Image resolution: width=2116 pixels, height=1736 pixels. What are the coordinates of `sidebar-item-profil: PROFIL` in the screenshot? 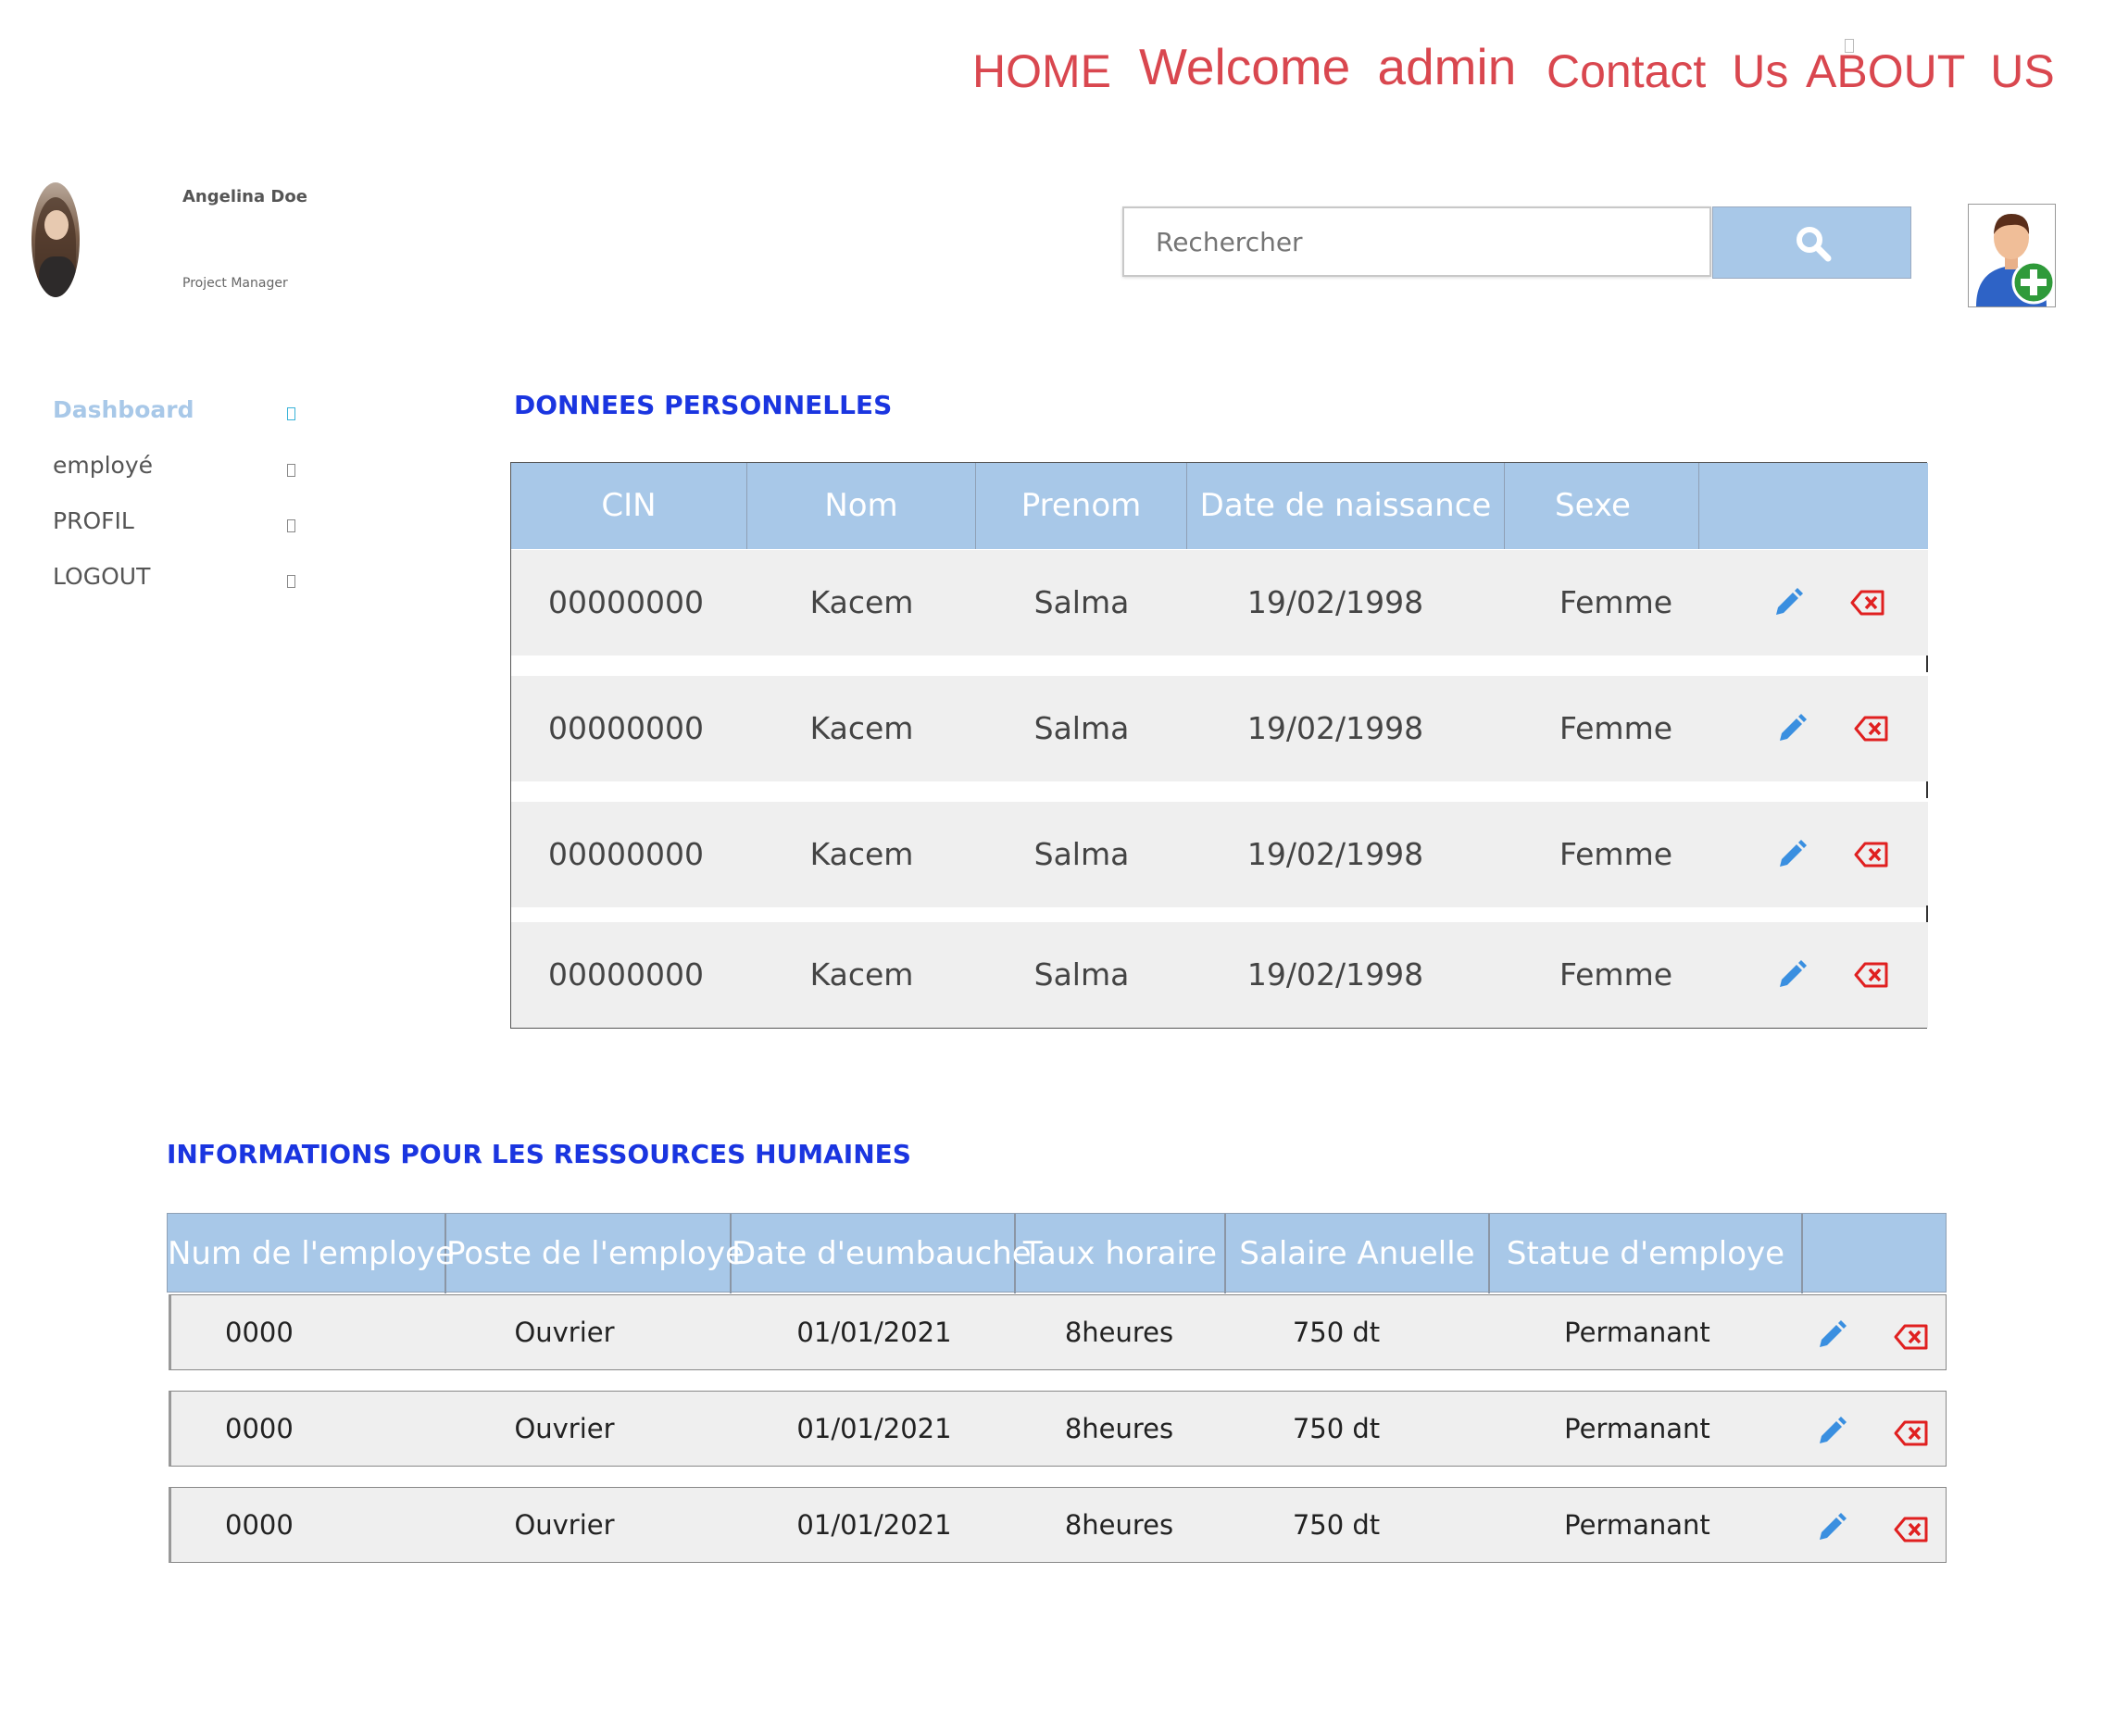 It's located at (93, 520).